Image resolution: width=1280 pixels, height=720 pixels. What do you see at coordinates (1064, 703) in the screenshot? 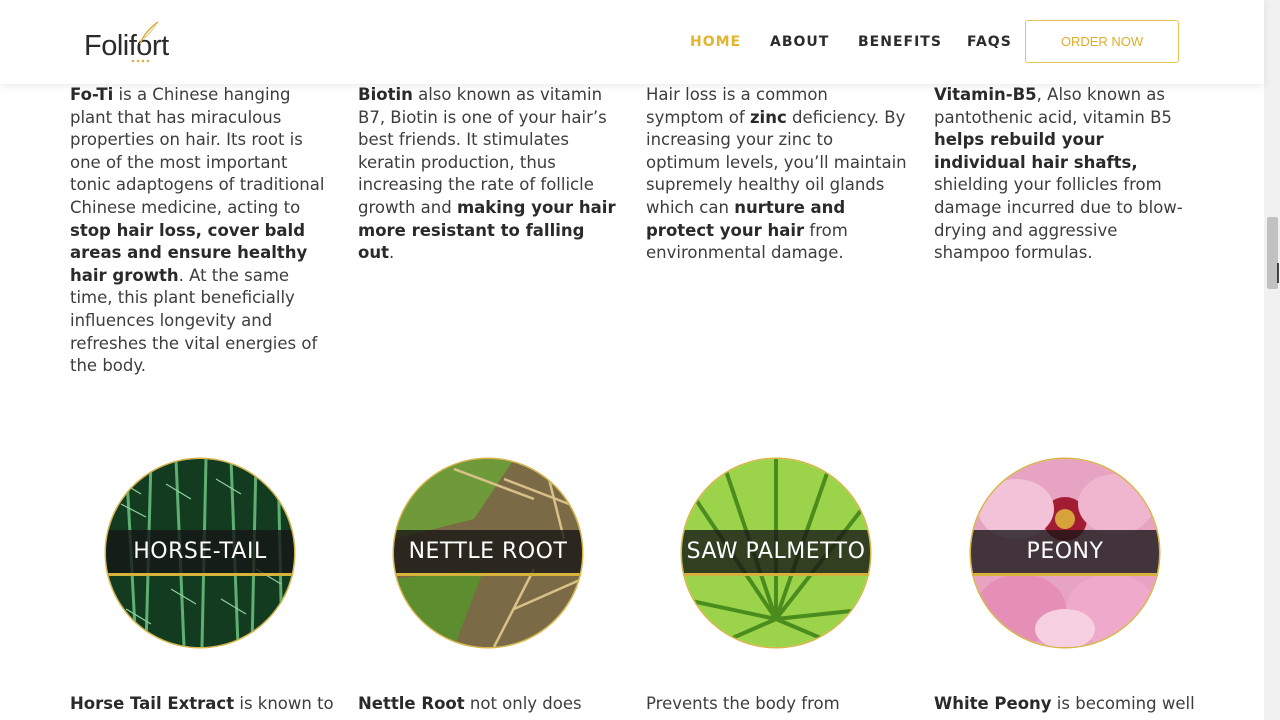
I see `peony-description: White Peony is becoming well` at bounding box center [1064, 703].